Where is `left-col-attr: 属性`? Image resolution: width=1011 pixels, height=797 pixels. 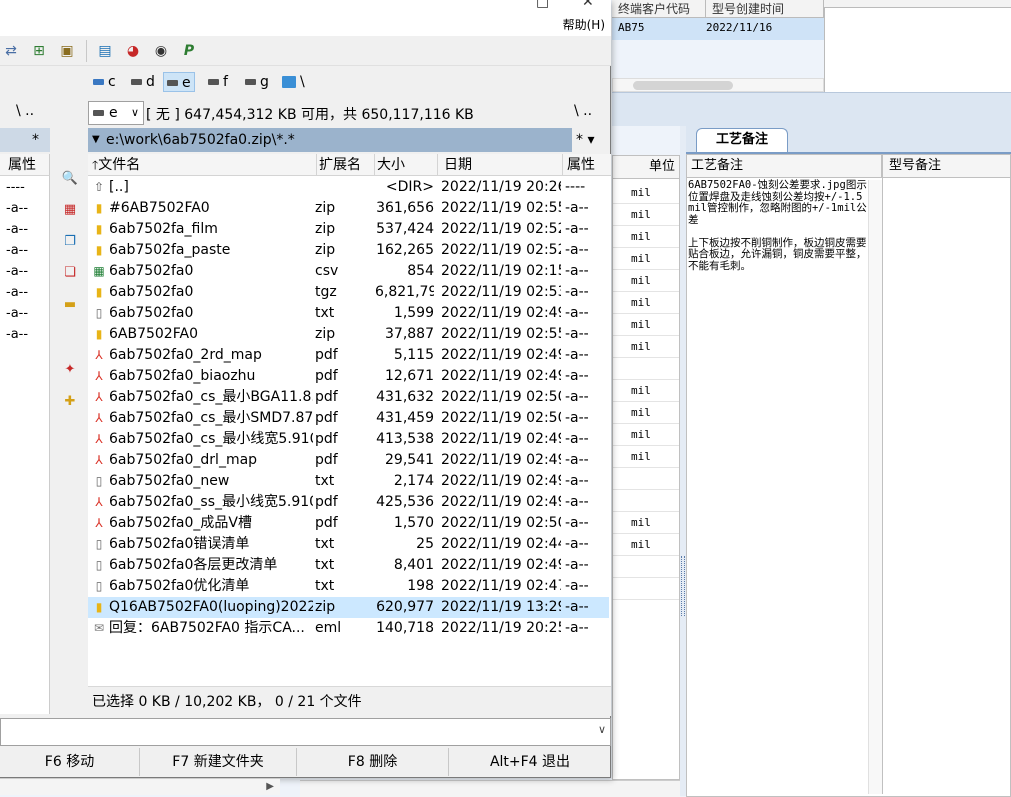 left-col-attr: 属性 is located at coordinates (25, 165).